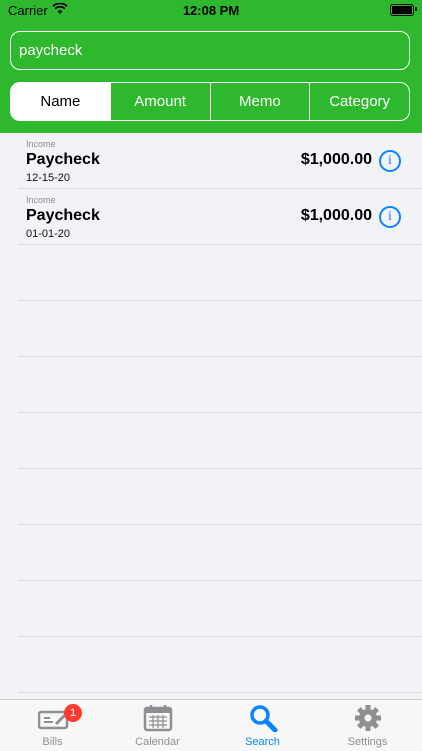 The image size is (422, 751). I want to click on bills-badge: 1, so click(73, 713).